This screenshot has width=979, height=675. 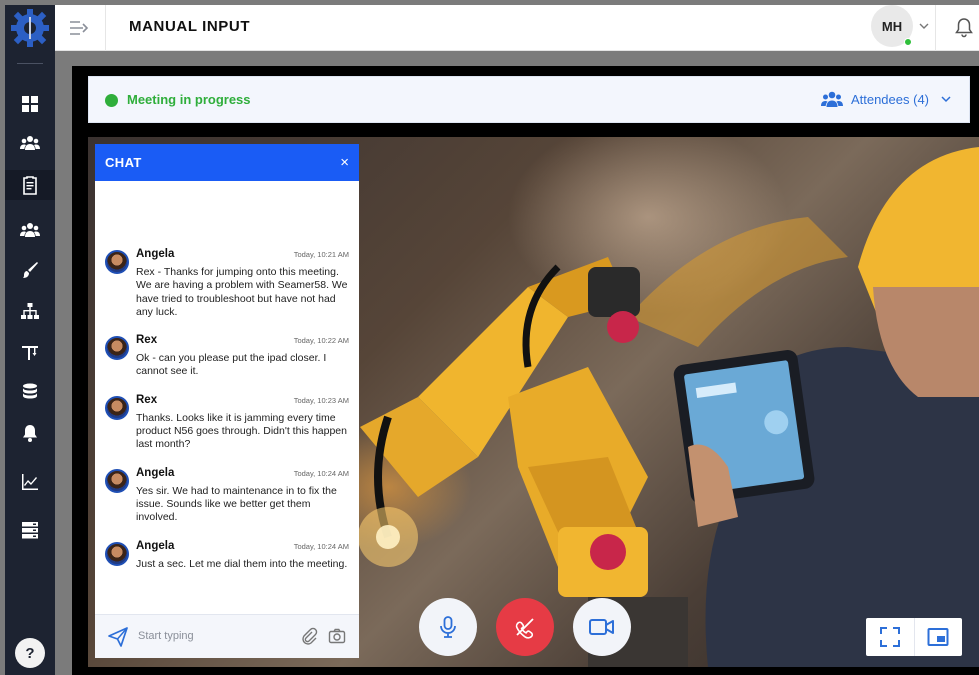 I want to click on sidebar-item-brush, so click(x=30, y=270).